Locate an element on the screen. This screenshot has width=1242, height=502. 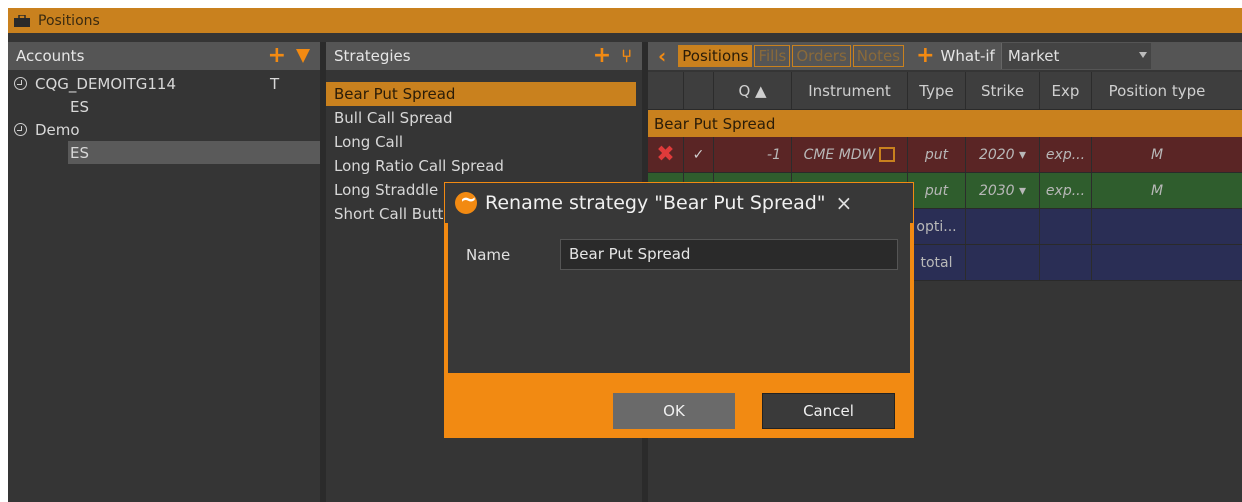
tab-orders: Orders is located at coordinates (821, 56).